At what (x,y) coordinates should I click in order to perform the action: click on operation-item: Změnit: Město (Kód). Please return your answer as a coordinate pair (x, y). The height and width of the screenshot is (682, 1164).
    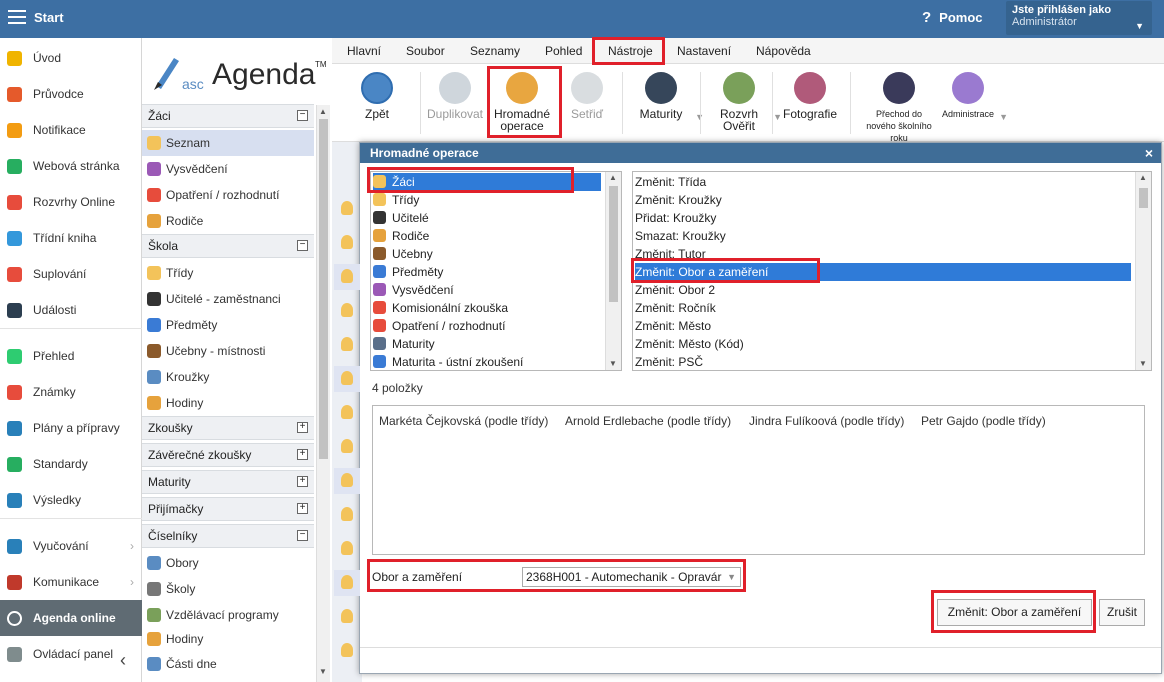
    Looking at the image, I should click on (883, 344).